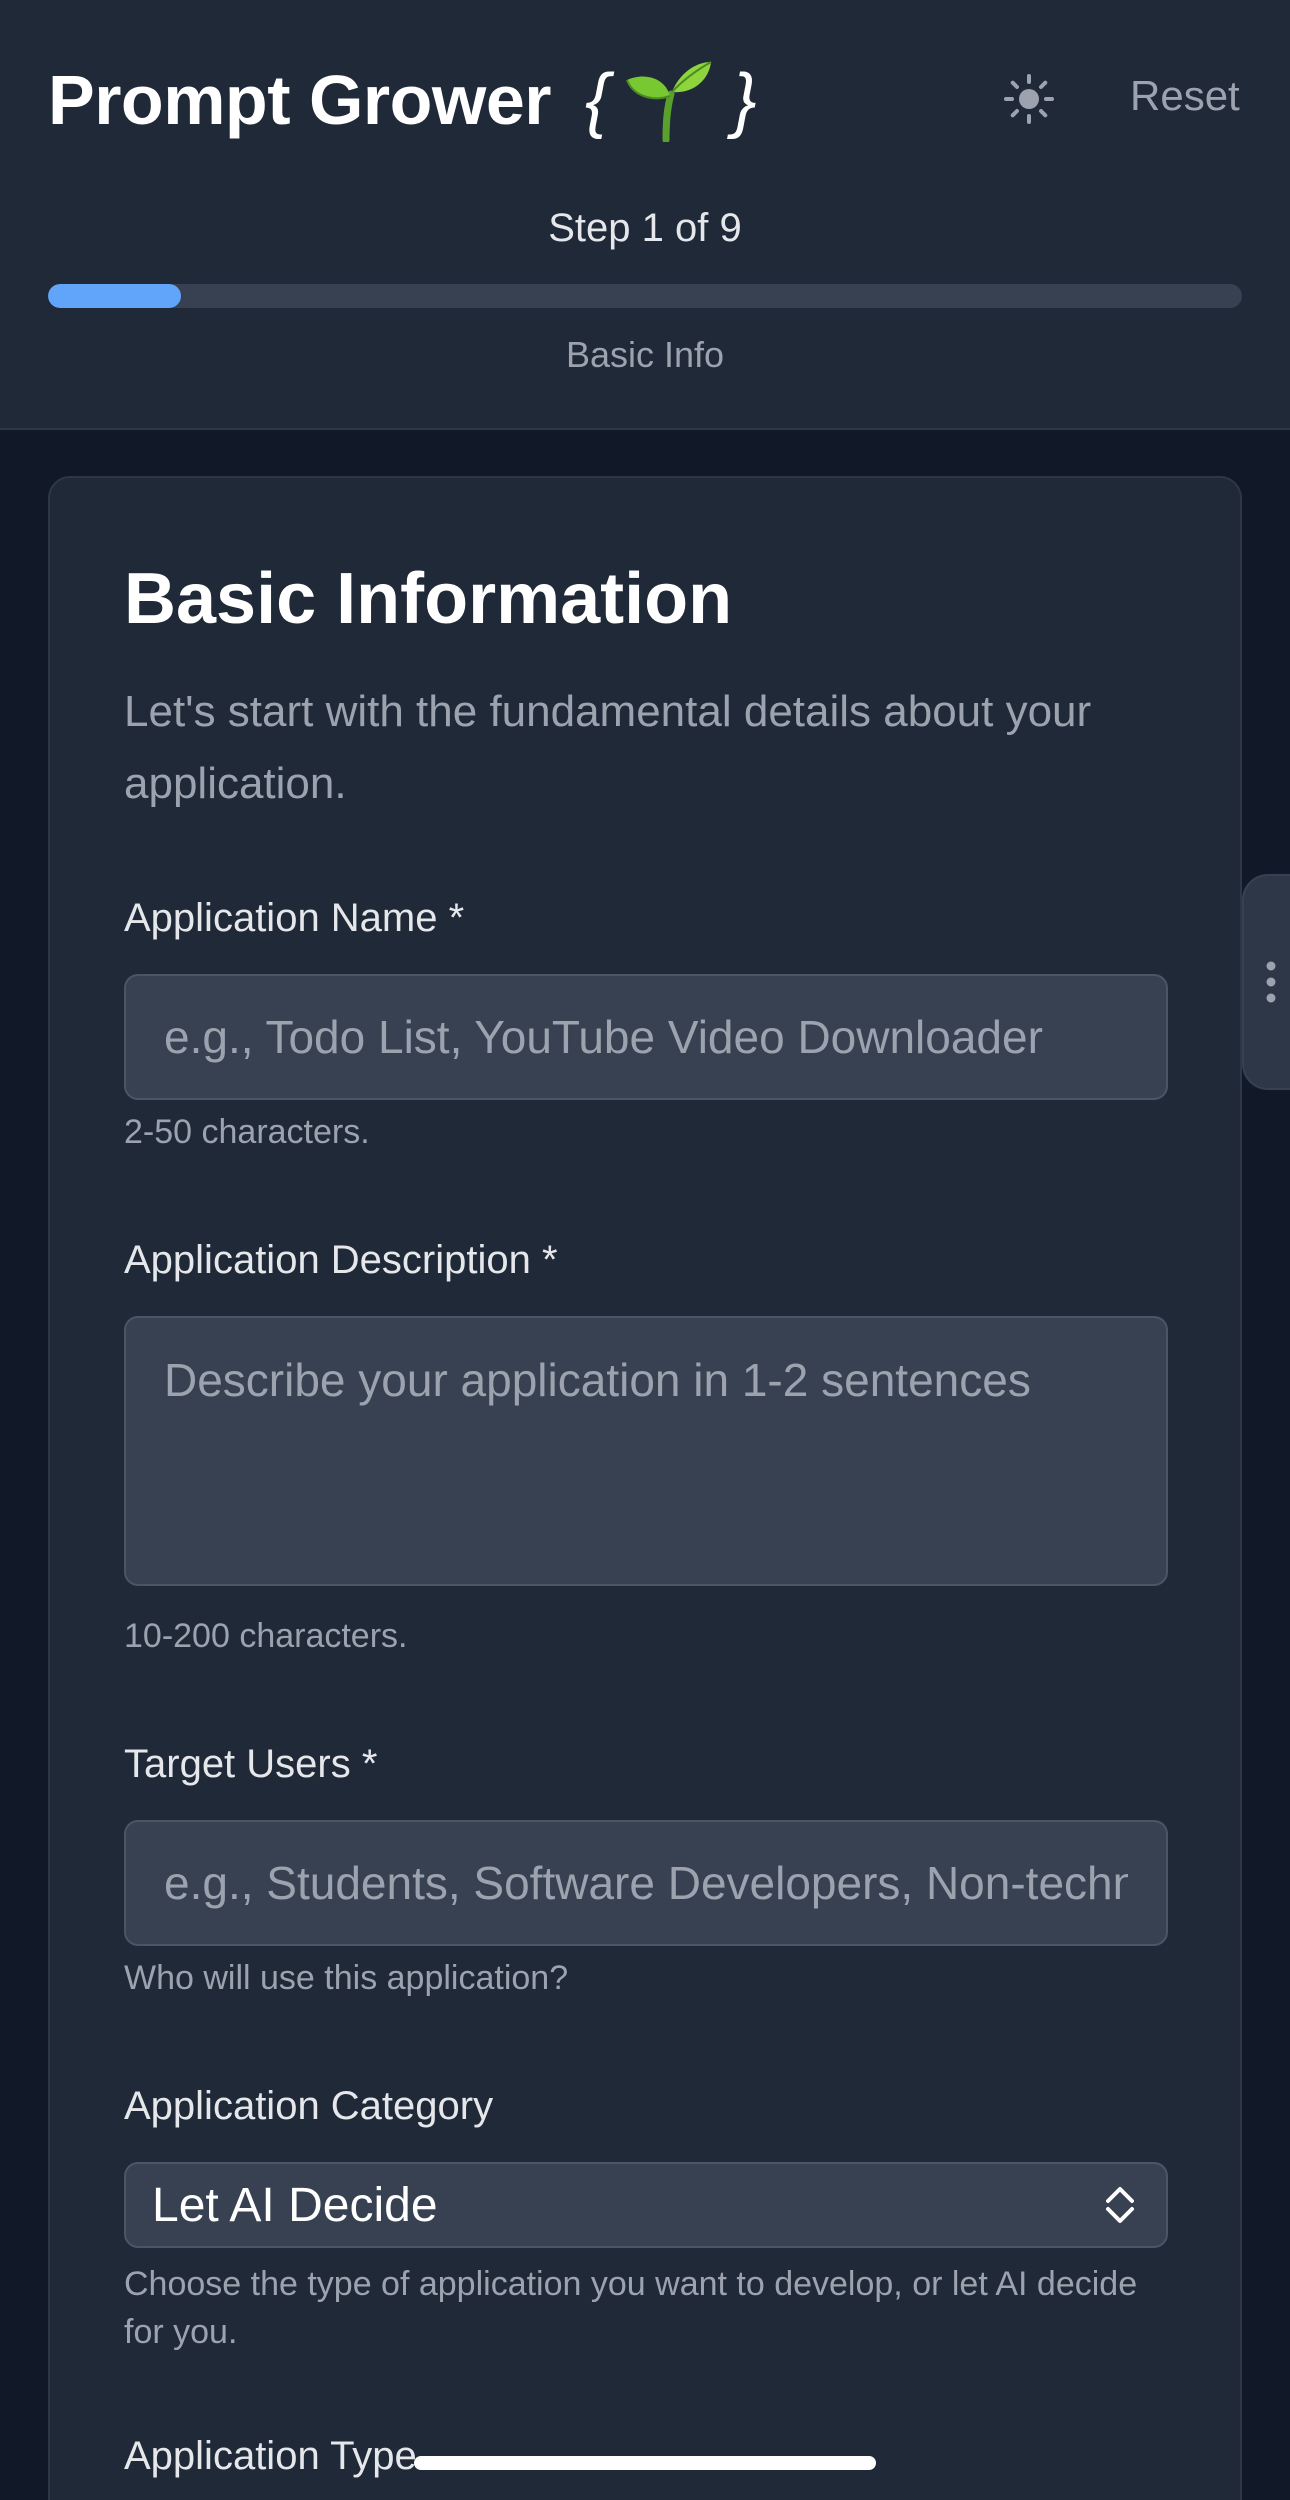  What do you see at coordinates (646, 2205) in the screenshot?
I see `app-category-select: Let AI Decide` at bounding box center [646, 2205].